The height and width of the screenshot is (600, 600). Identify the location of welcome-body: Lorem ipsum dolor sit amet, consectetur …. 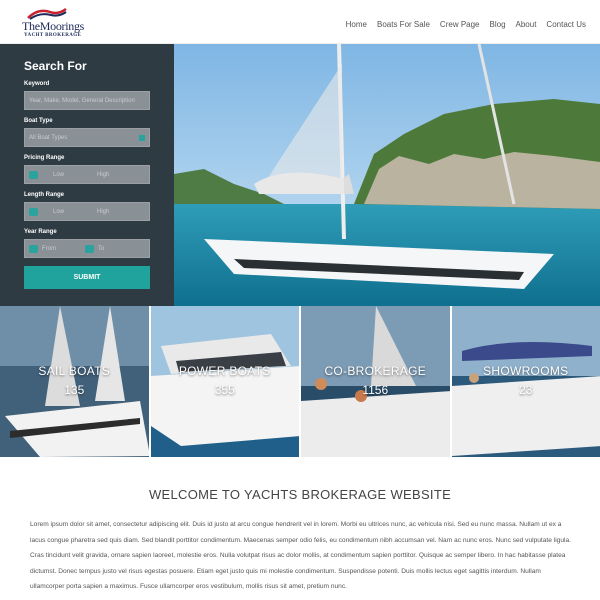
(300, 556).